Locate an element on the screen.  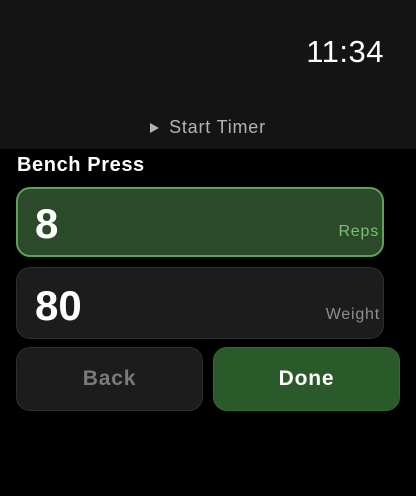
weight-field: 80 Weight is located at coordinates (200, 303).